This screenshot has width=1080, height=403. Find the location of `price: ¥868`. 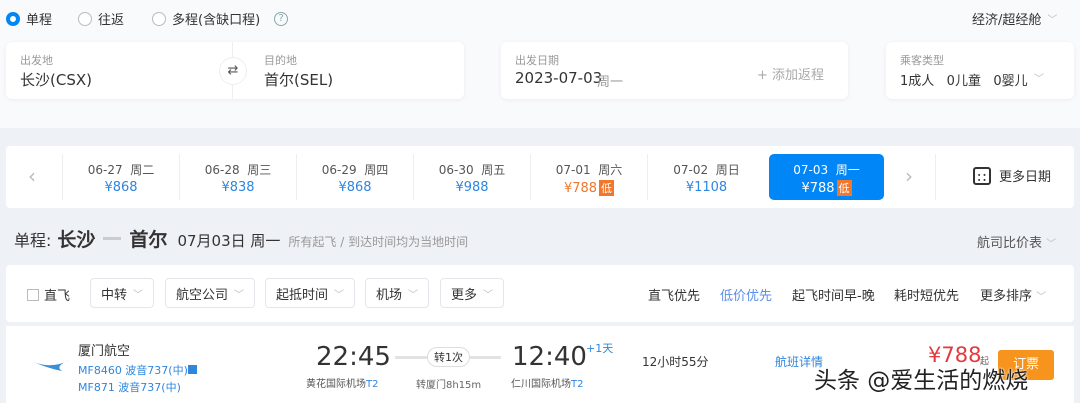

price: ¥868 is located at coordinates (121, 187).